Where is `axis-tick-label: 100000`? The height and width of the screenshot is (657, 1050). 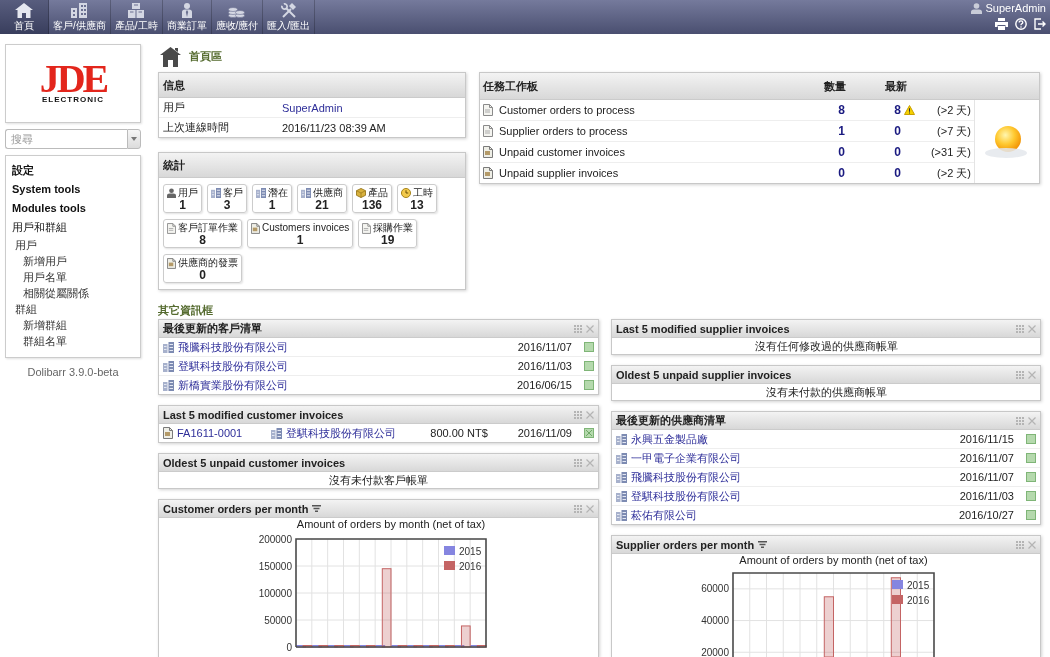 axis-tick-label: 100000 is located at coordinates (275, 593).